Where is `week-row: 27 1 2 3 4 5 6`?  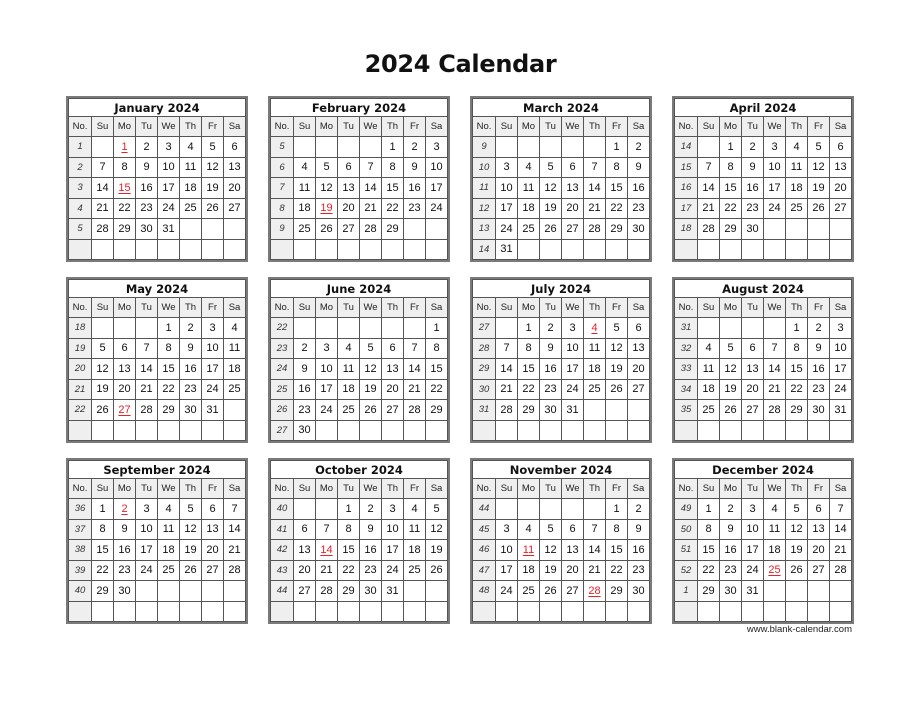 week-row: 27 1 2 3 4 5 6 is located at coordinates (561, 328).